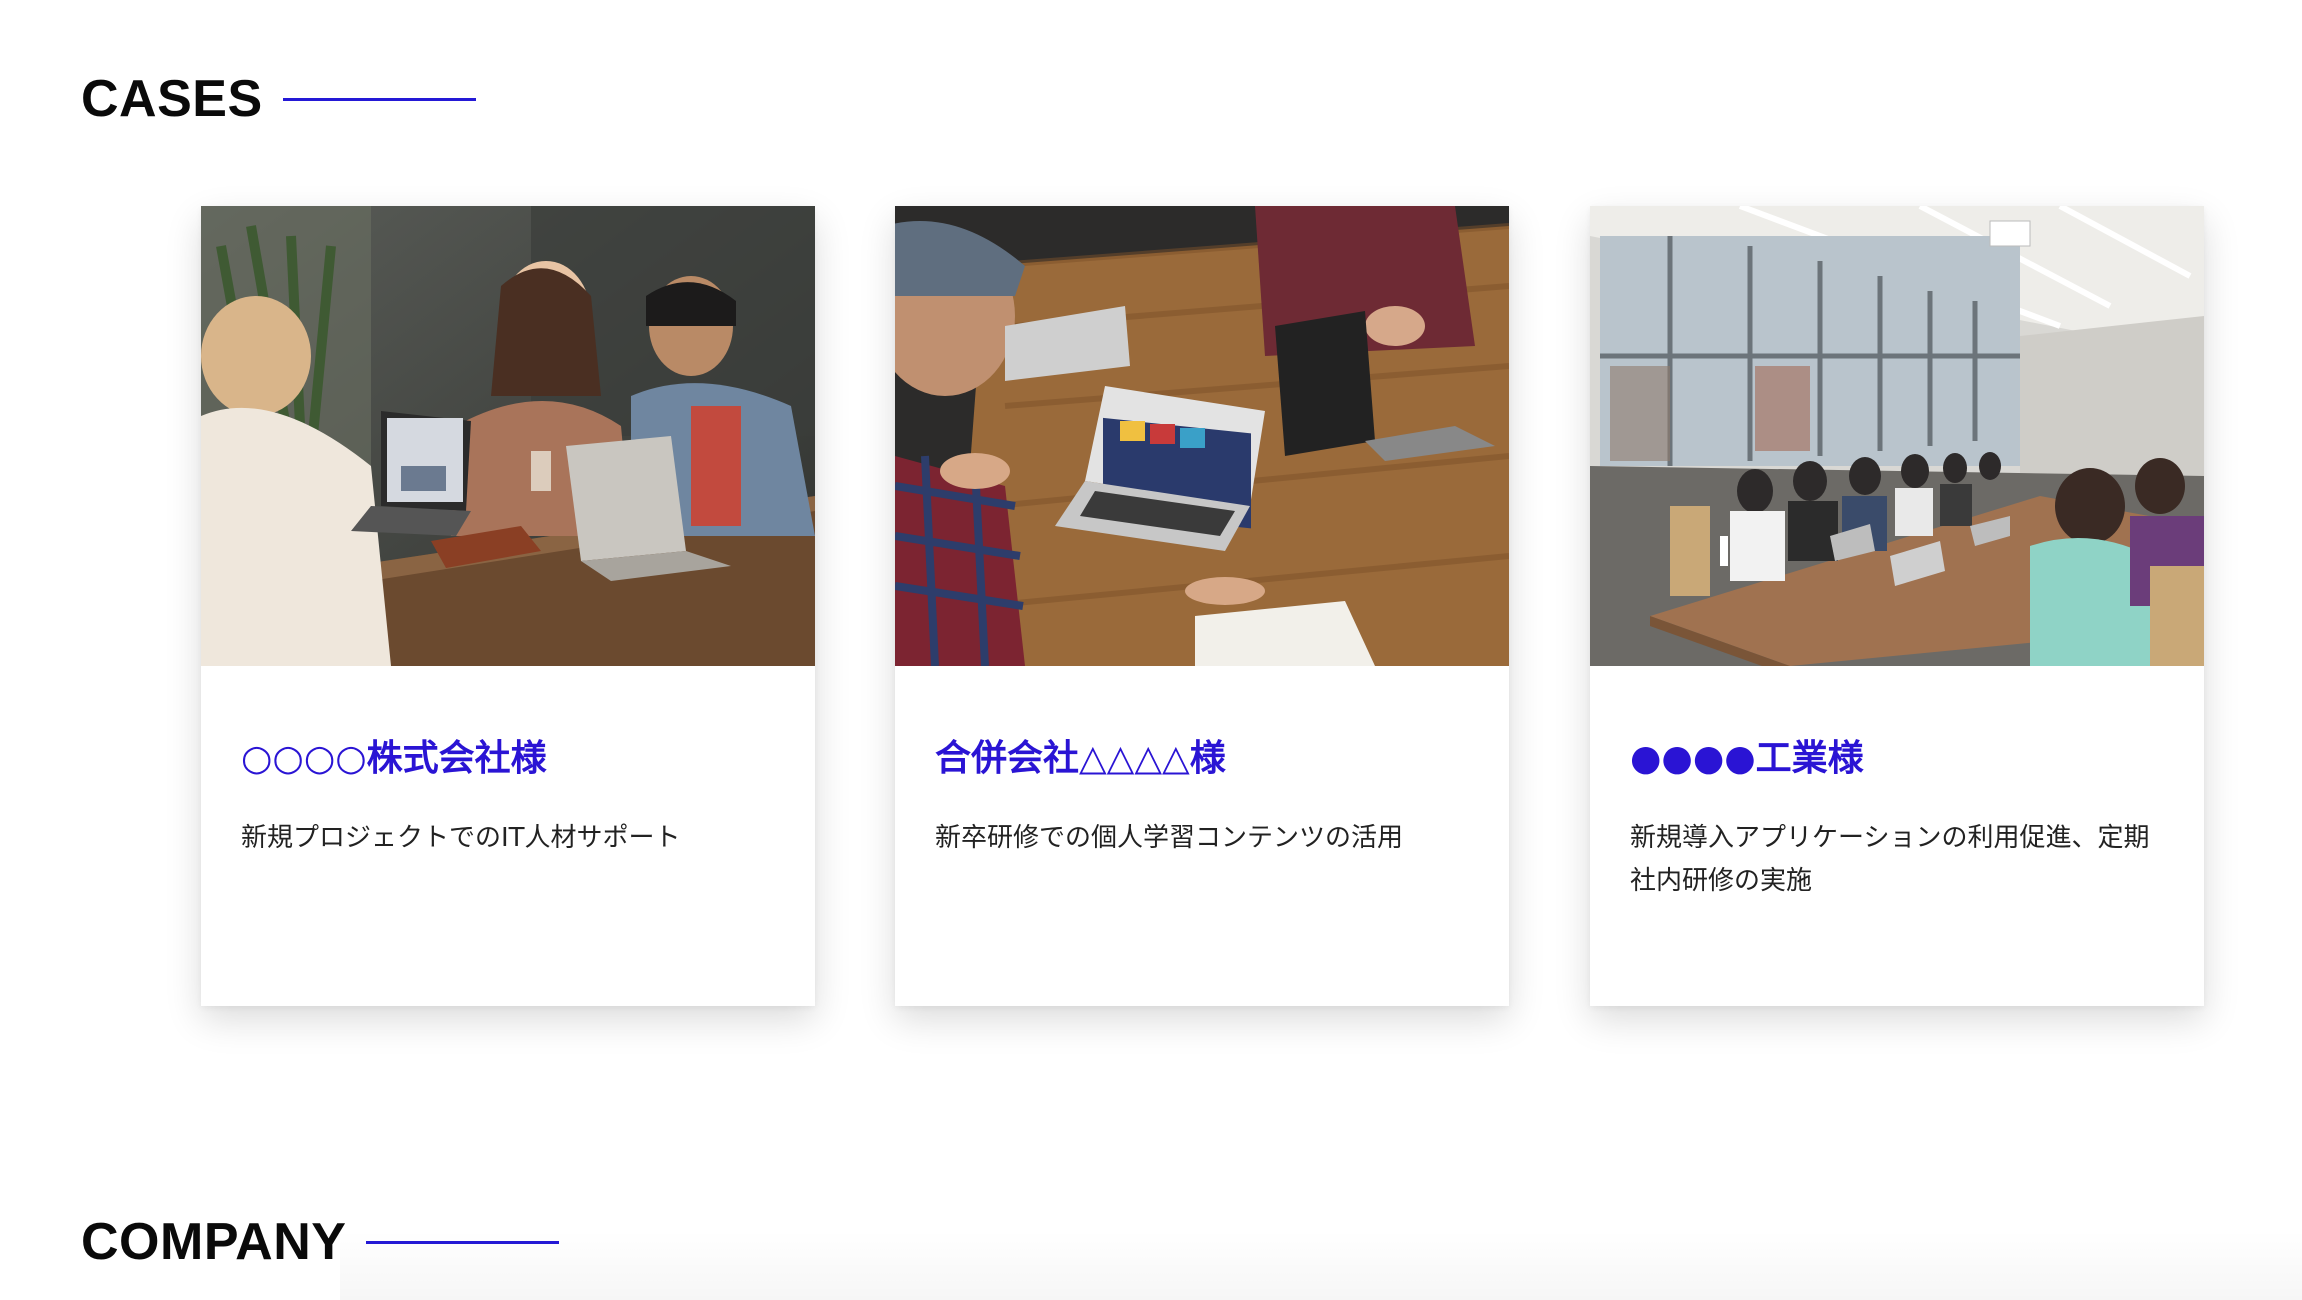 Image resolution: width=2302 pixels, height=1300 pixels. What do you see at coordinates (1321, 1265) in the screenshot?
I see `bottom-shadow` at bounding box center [1321, 1265].